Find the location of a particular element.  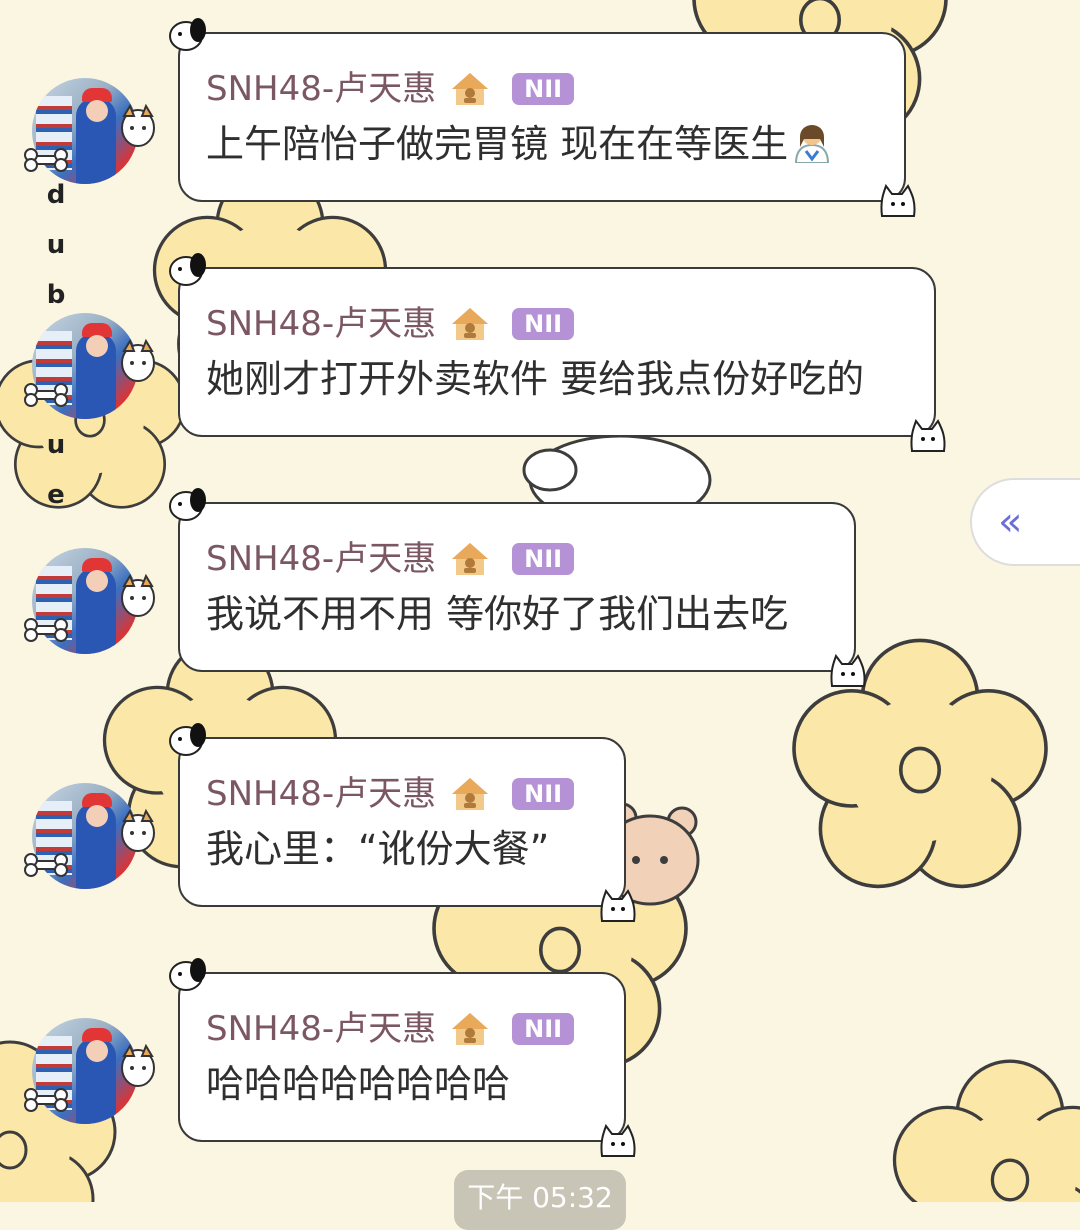

message-bubble: SNH48-卢天惠 NII 上午陪怡子做完胃镜 现在在等医生 is located at coordinates (542, 117).